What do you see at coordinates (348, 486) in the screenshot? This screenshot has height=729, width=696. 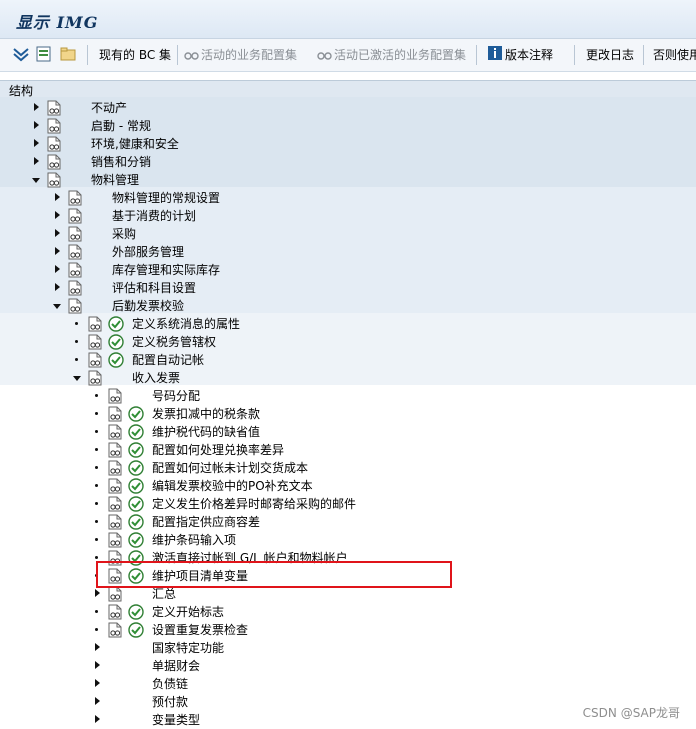 I see `tree-node: 编辑发票校验中的PO补充文本` at bounding box center [348, 486].